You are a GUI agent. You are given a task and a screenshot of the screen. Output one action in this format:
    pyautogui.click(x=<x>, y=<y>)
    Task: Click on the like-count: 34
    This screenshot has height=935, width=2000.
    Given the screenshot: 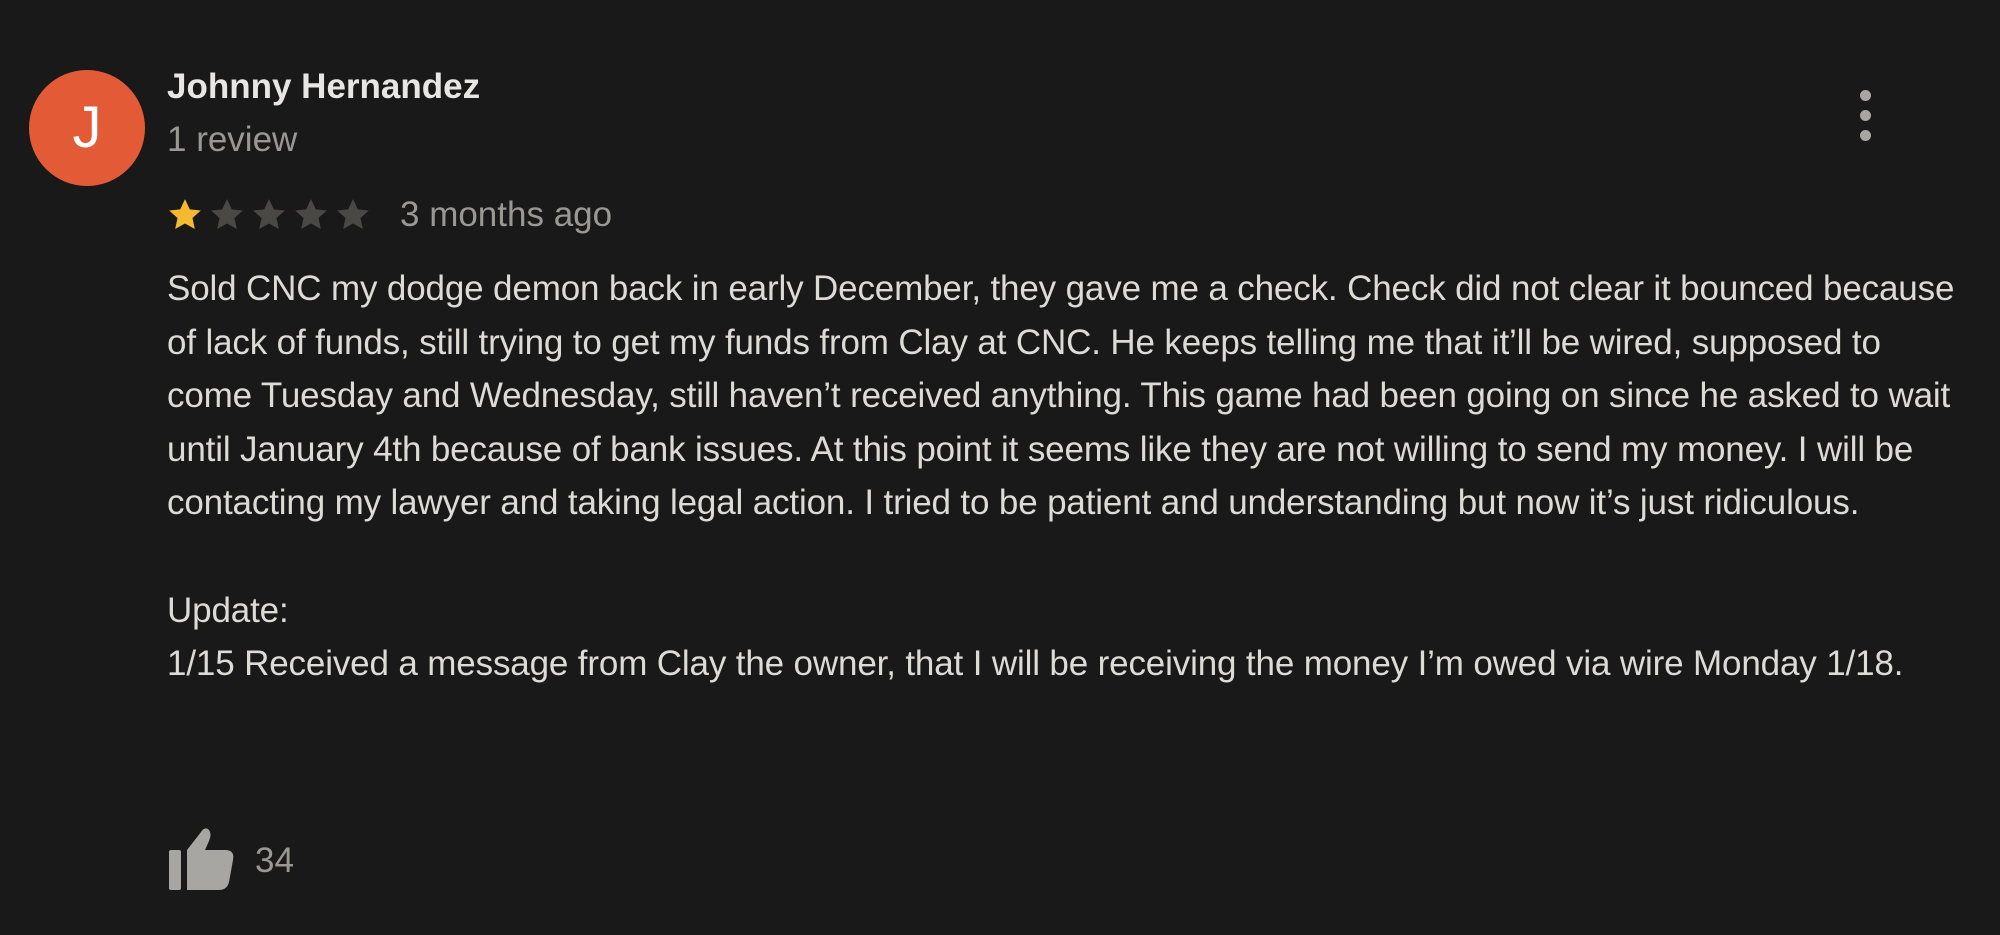 What is the action you would take?
    pyautogui.click(x=274, y=860)
    